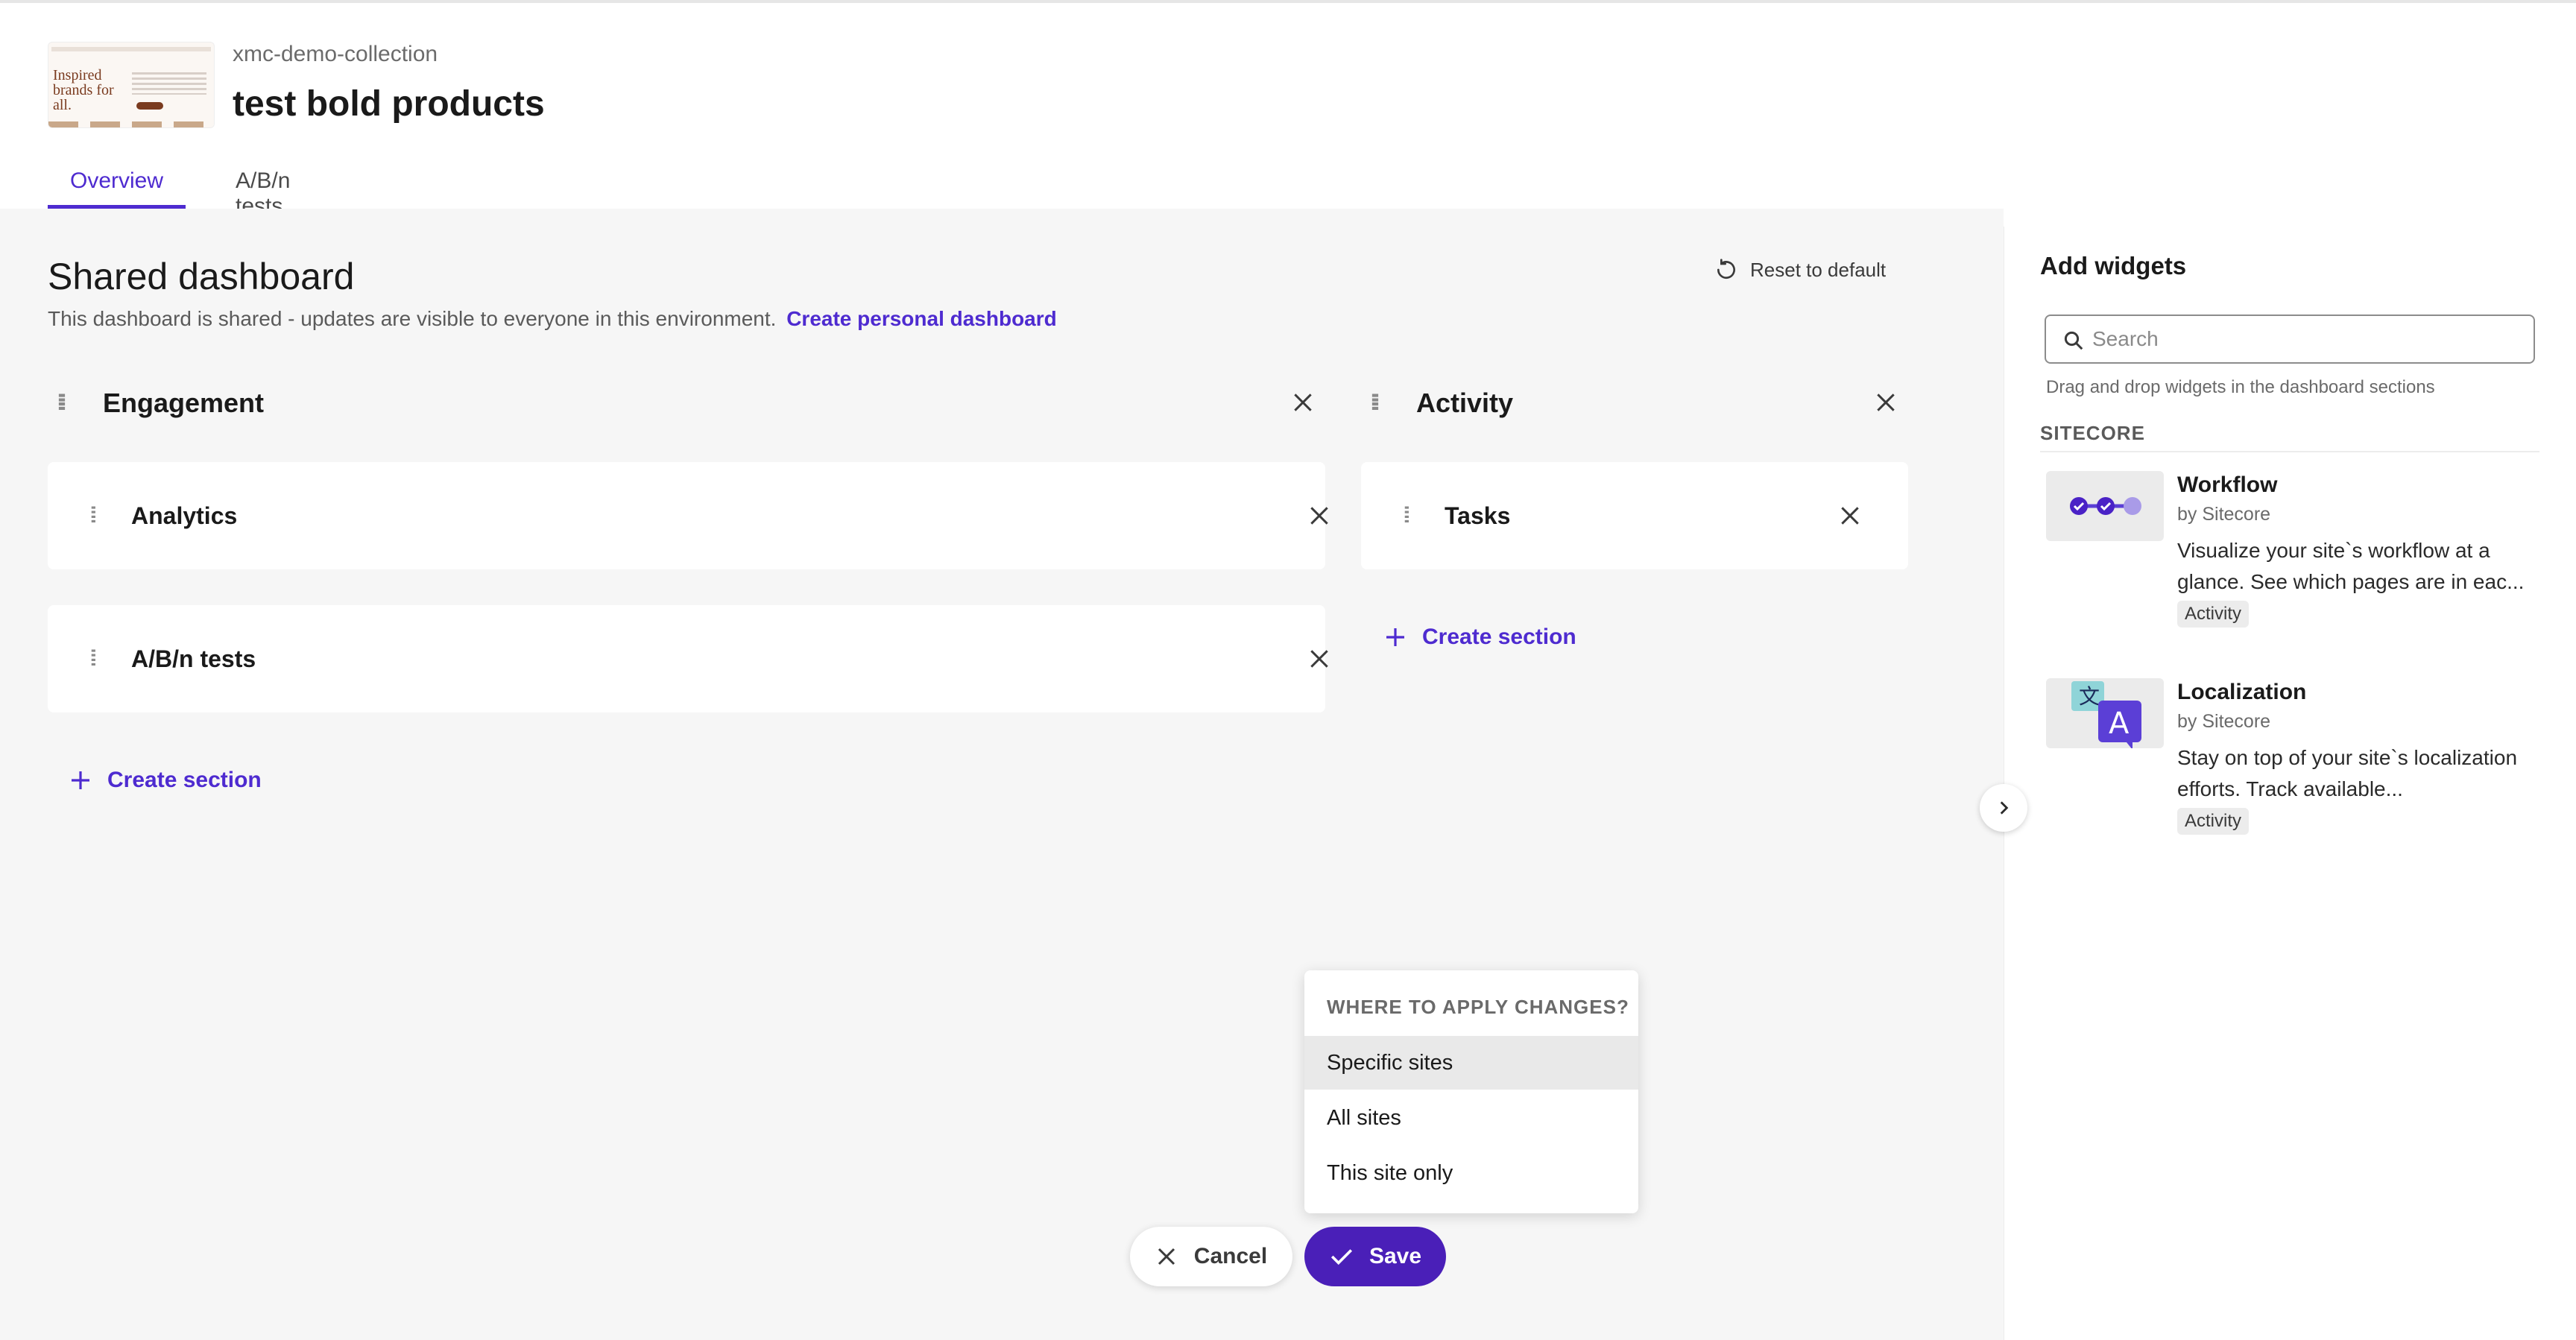 The width and height of the screenshot is (2576, 1340). Describe the element at coordinates (117, 185) in the screenshot. I see `tab-overview: Overview` at that location.